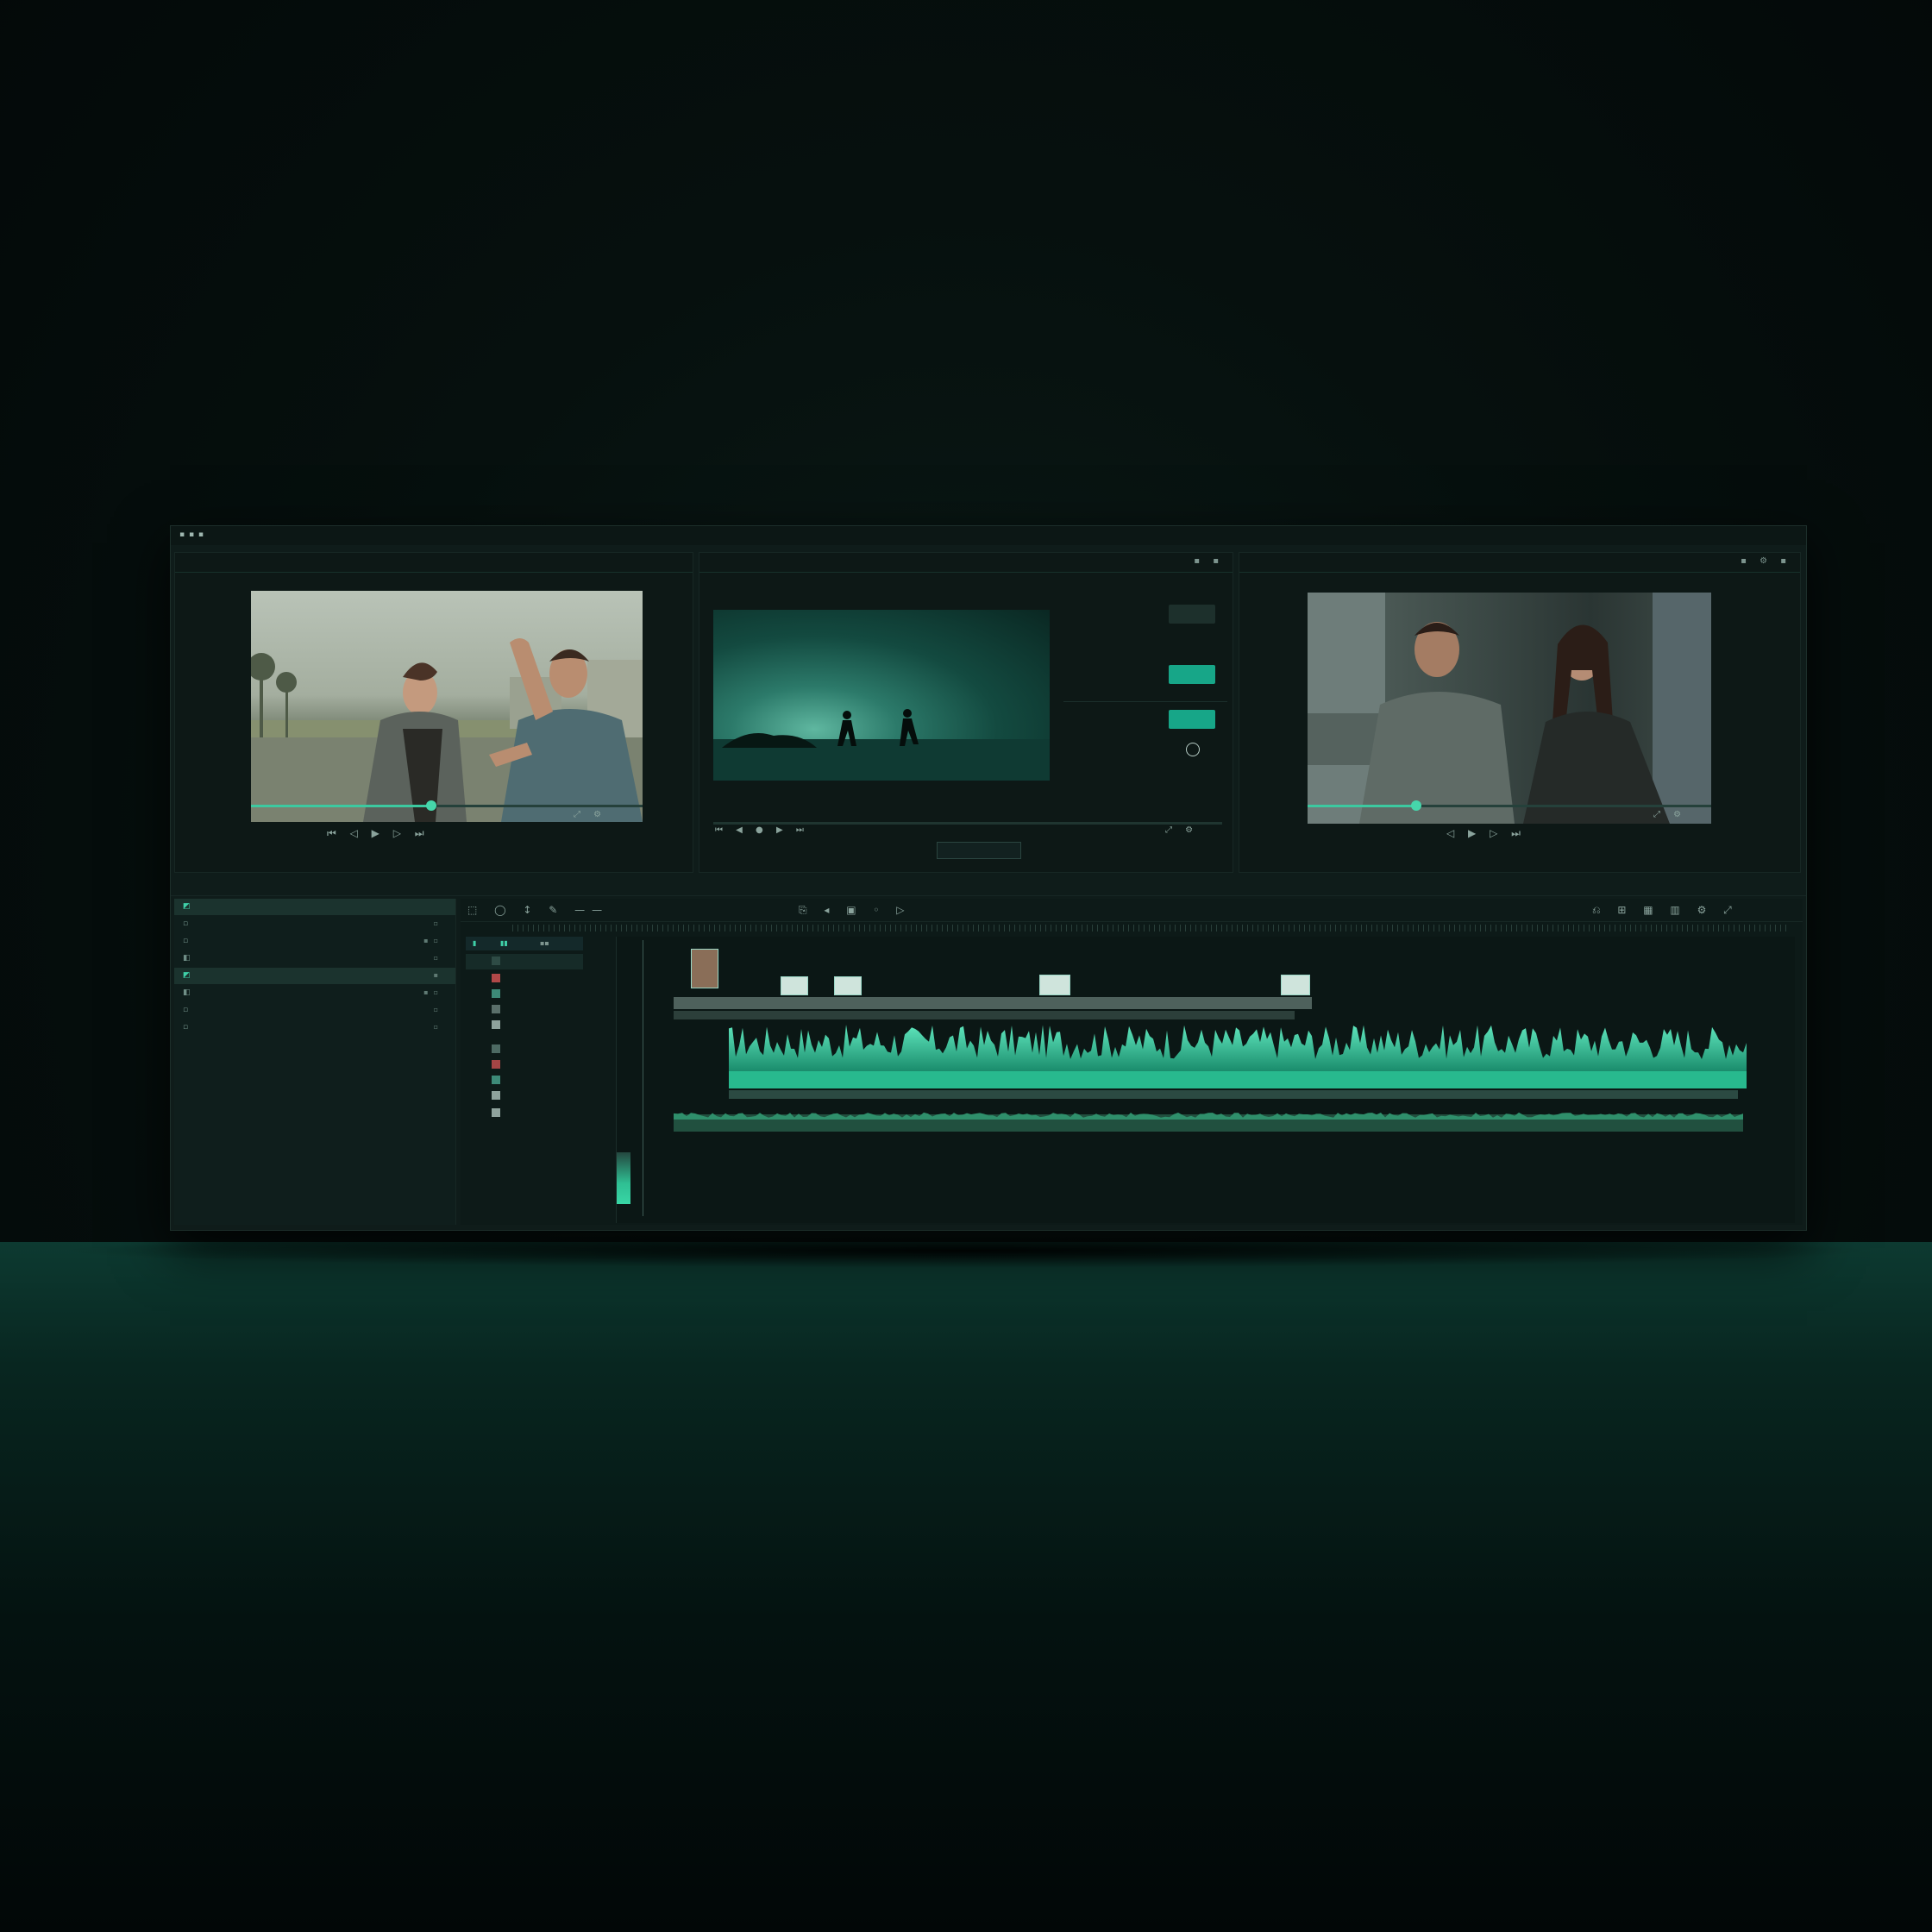 The image size is (1932, 1932). I want to click on project-item-flag-icon: ▪, so click(439, 975).